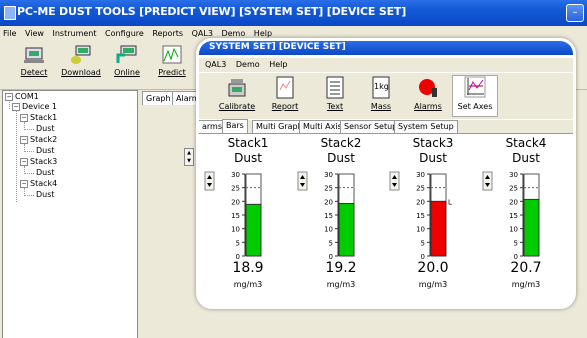 The width and height of the screenshot is (587, 338). I want to click on online-button: Online, so click(127, 61).